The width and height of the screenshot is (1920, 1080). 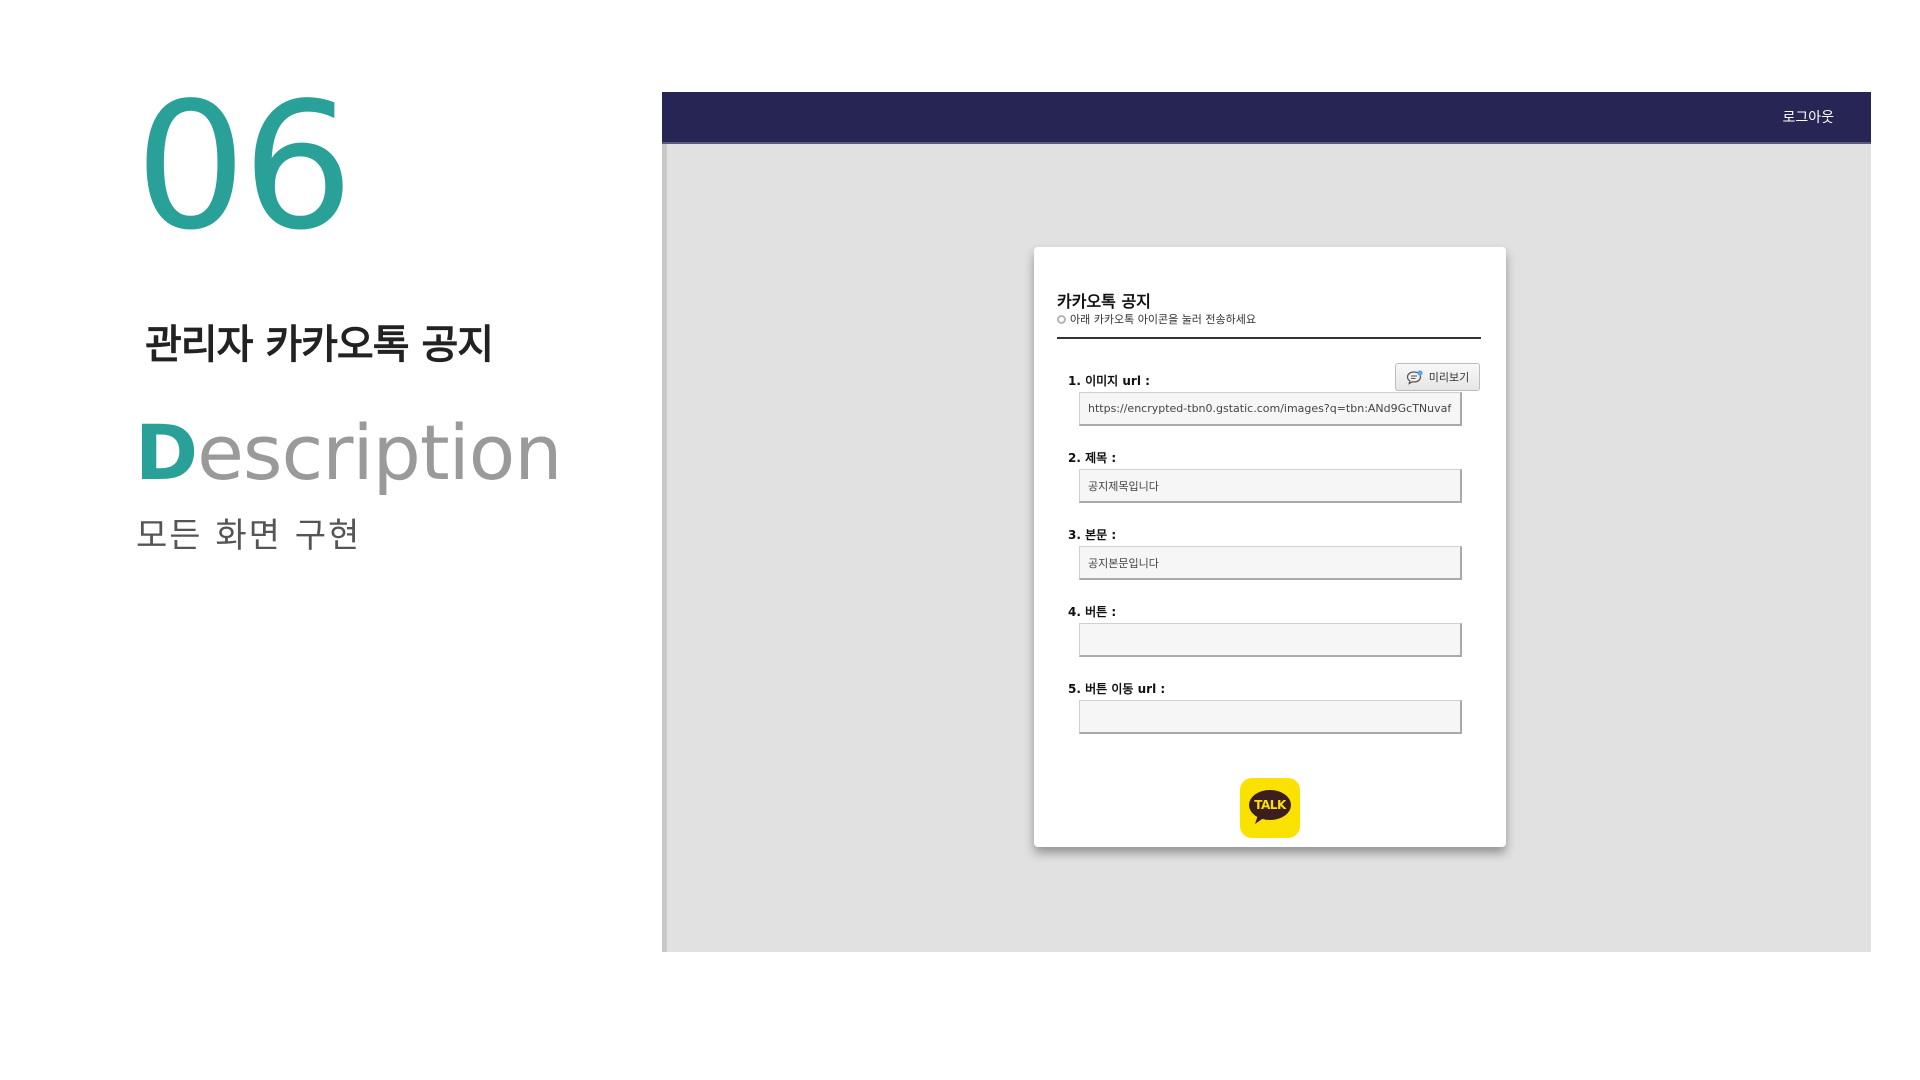 What do you see at coordinates (166, 452) in the screenshot?
I see `description-initial: D` at bounding box center [166, 452].